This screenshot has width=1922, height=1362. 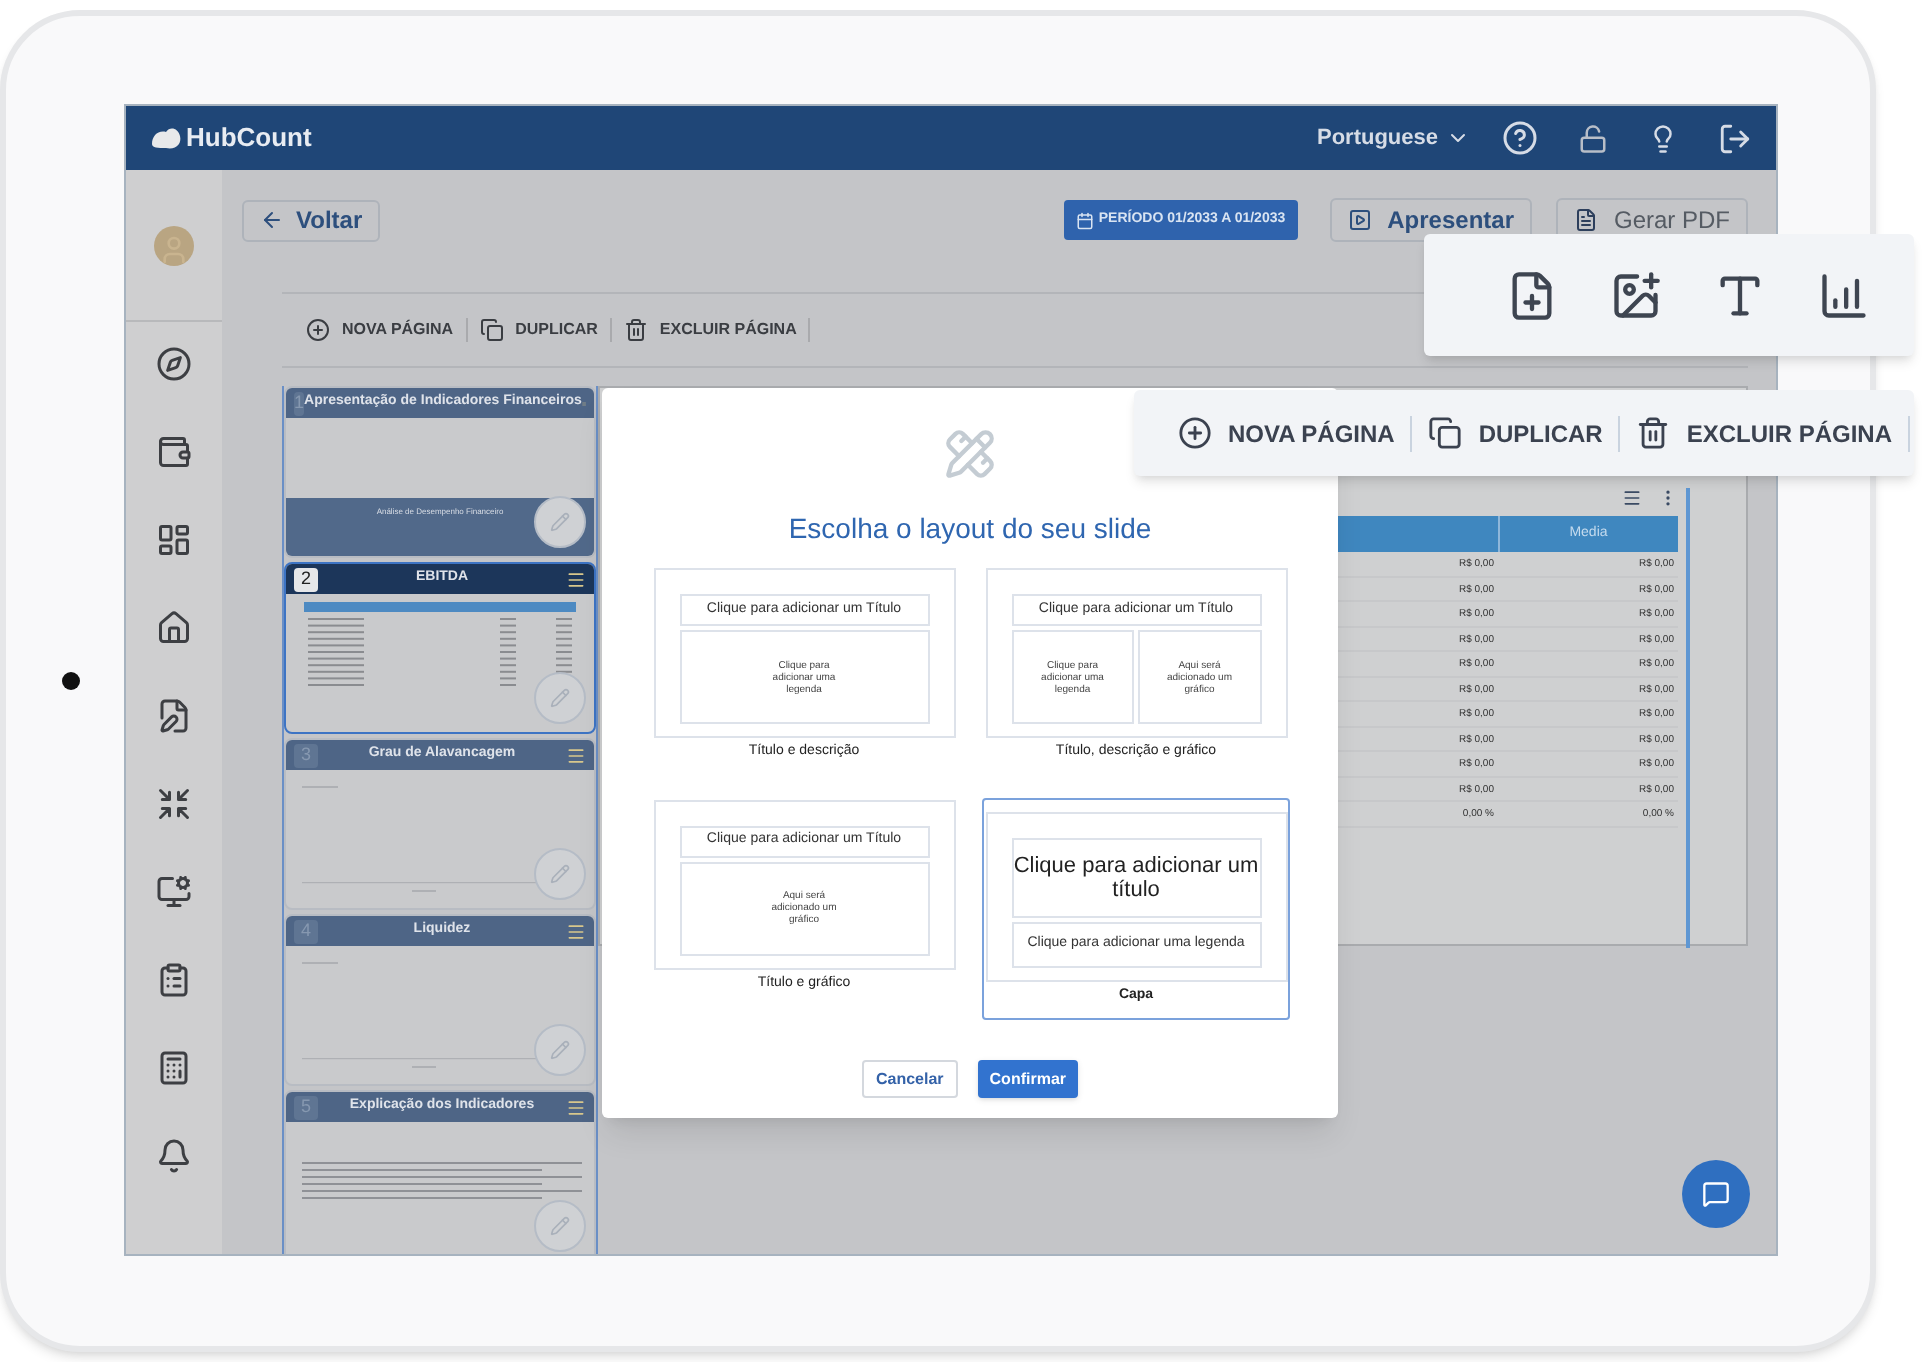 What do you see at coordinates (249, 138) in the screenshot?
I see `logo-text: HubCount` at bounding box center [249, 138].